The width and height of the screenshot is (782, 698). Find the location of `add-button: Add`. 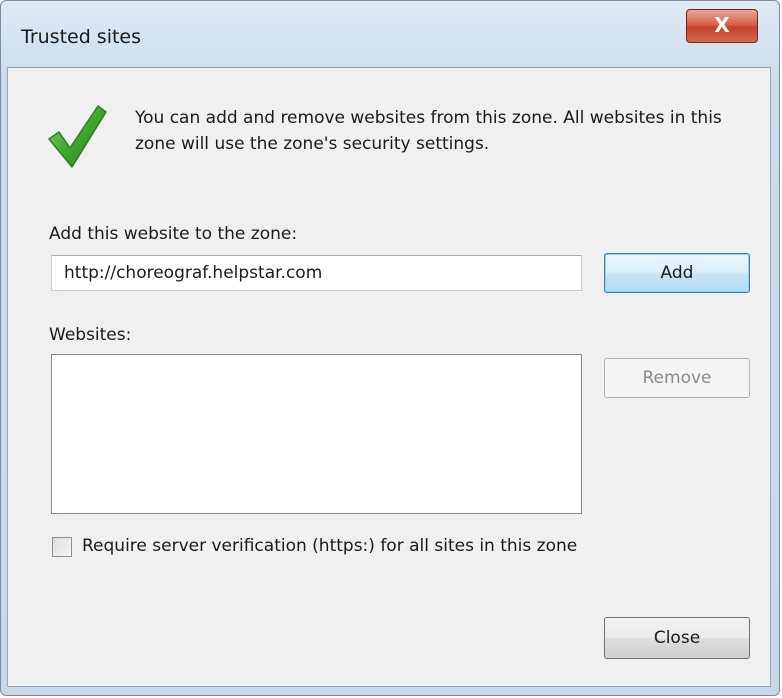

add-button: Add is located at coordinates (677, 273).